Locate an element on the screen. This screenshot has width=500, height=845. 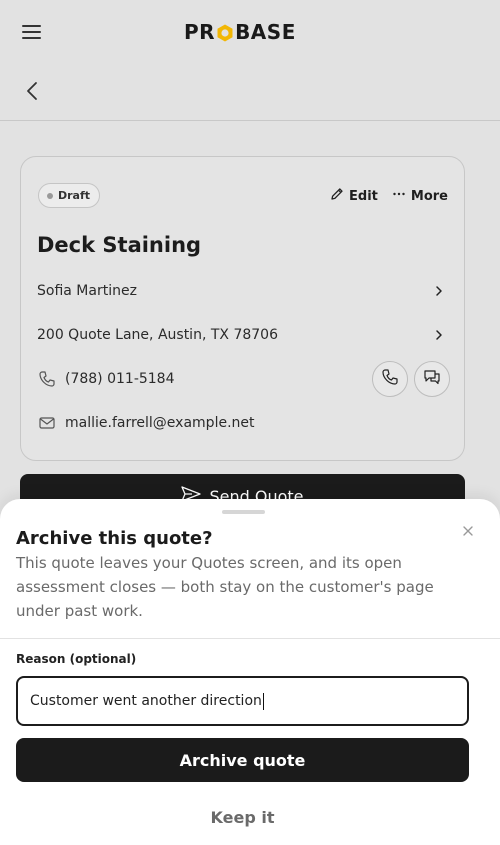
customer-name: Sofia Martinez is located at coordinates (87, 291).